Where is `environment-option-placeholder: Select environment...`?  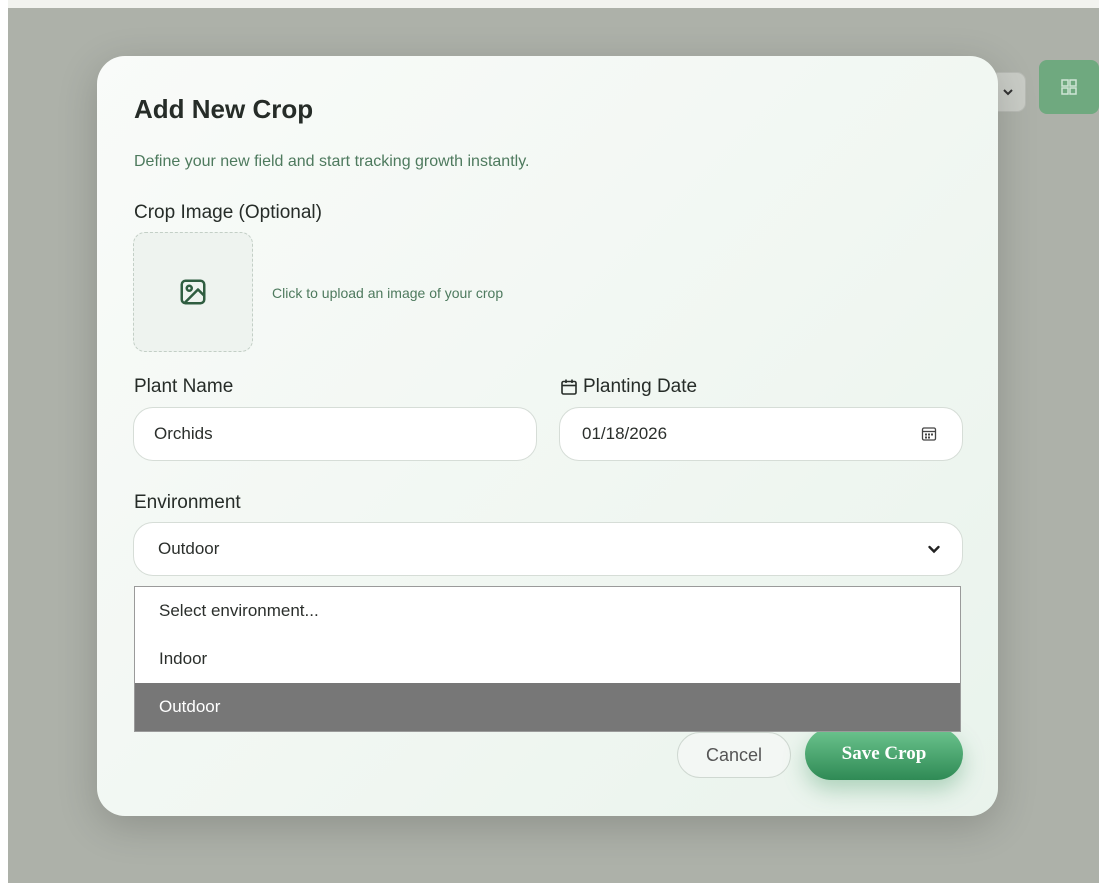 environment-option-placeholder: Select environment... is located at coordinates (547, 611).